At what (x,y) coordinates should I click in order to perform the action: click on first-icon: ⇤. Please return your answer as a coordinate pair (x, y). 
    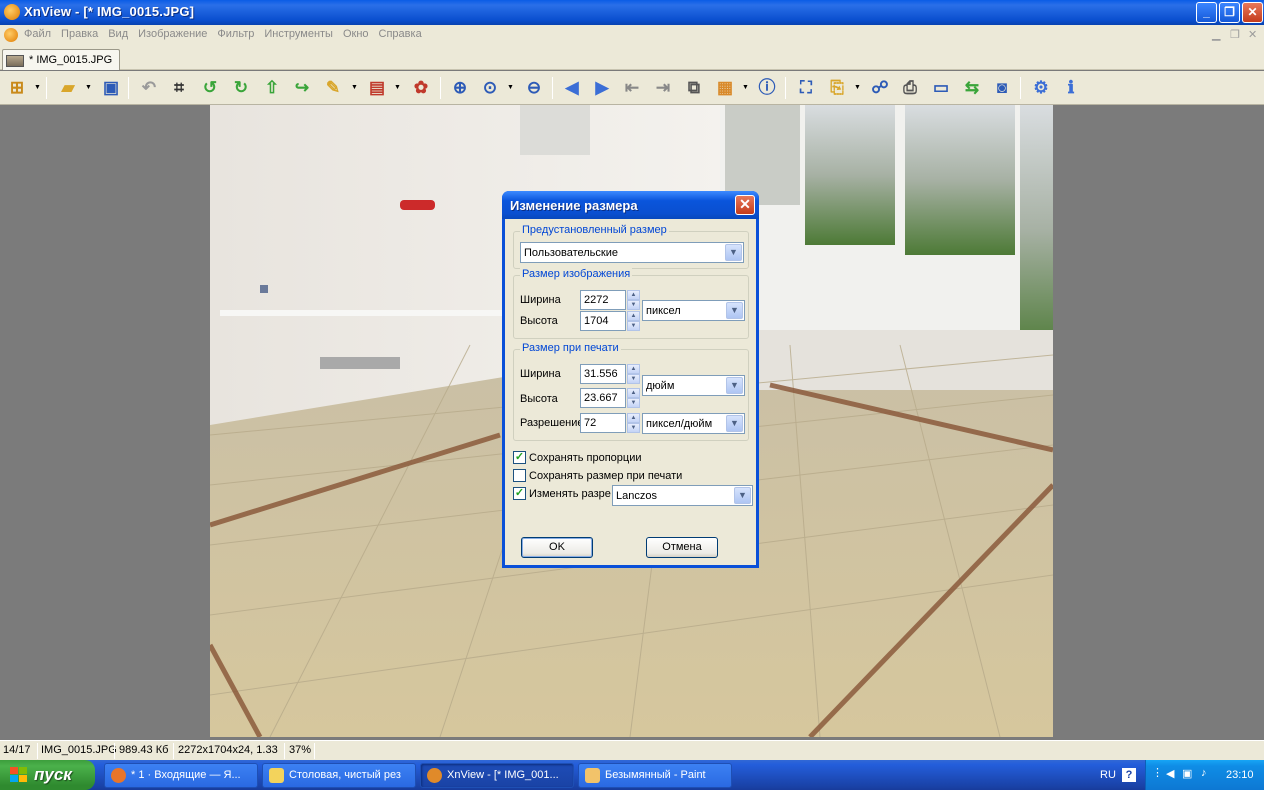
    Looking at the image, I should click on (632, 88).